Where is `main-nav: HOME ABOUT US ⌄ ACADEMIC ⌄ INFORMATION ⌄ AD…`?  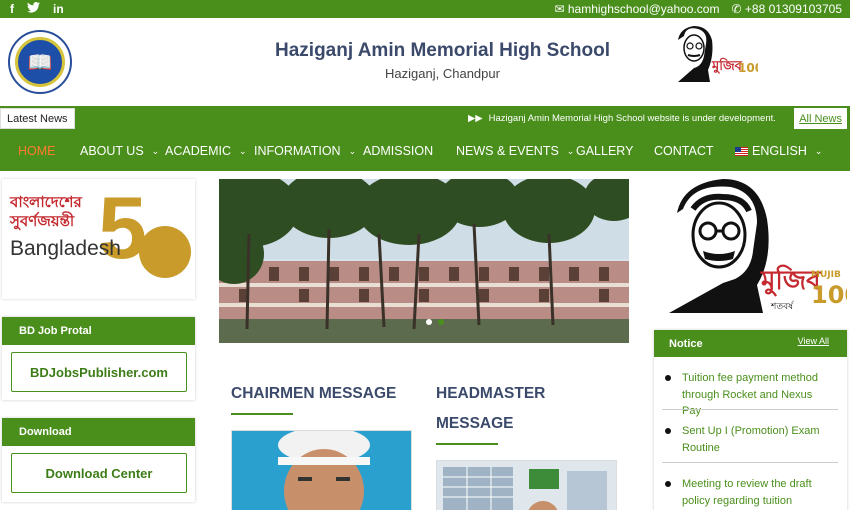 main-nav: HOME ABOUT US ⌄ ACADEMIC ⌄ INFORMATION ⌄ AD… is located at coordinates (425, 151).